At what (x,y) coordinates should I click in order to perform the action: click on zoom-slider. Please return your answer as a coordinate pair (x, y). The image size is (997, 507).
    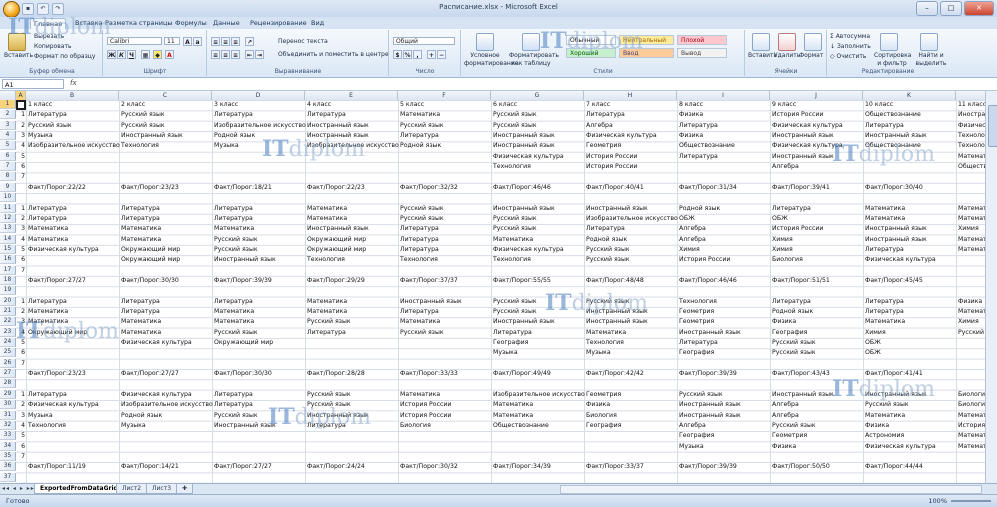
    Looking at the image, I should click on (971, 501).